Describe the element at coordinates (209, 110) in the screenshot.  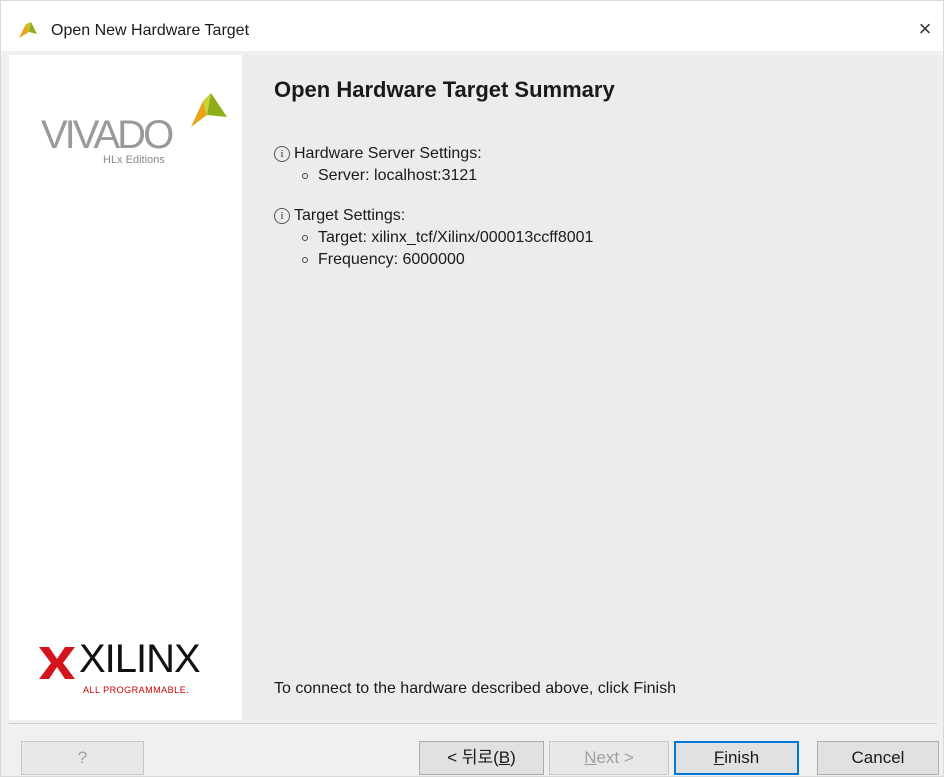
I see `vivado-leaf-icon` at that location.